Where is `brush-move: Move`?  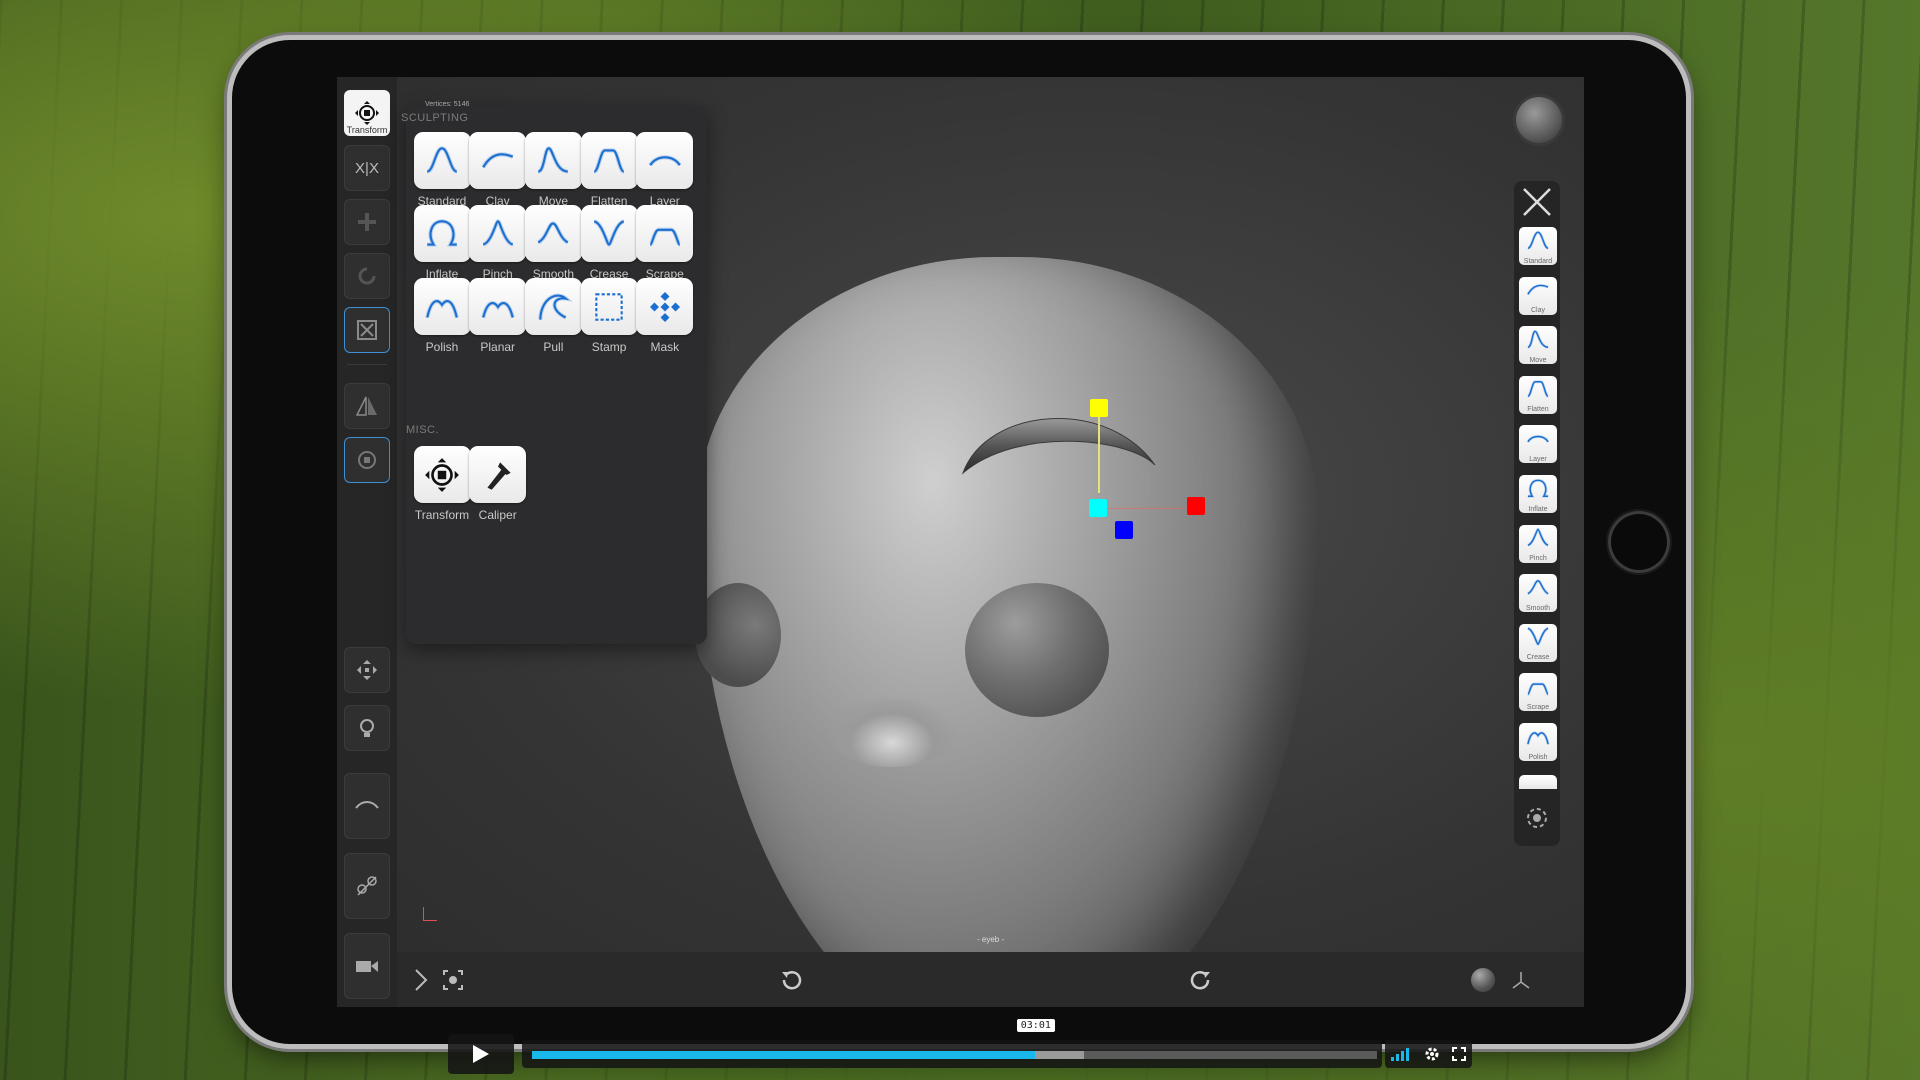 brush-move: Move is located at coordinates (553, 170).